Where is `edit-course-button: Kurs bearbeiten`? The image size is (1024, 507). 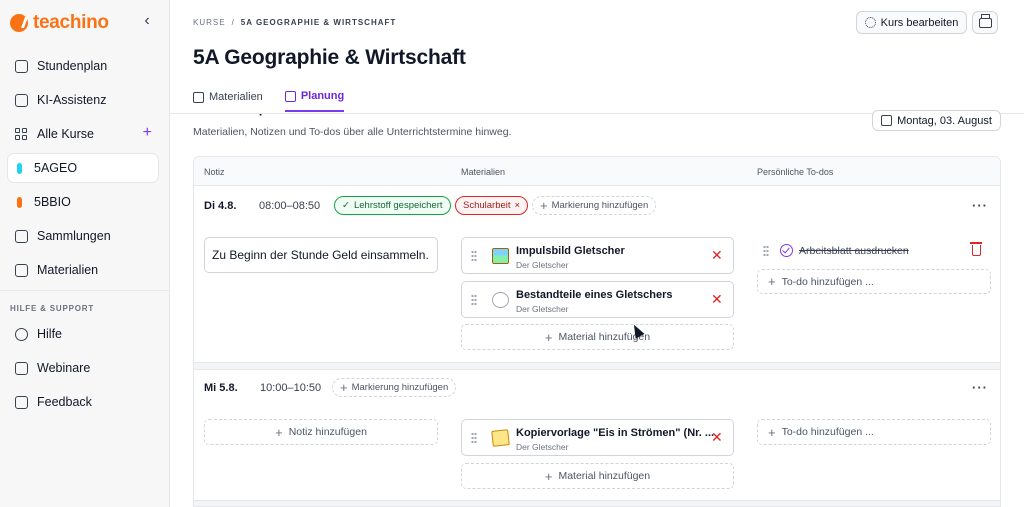
edit-course-button: Kurs bearbeiten is located at coordinates (911, 22).